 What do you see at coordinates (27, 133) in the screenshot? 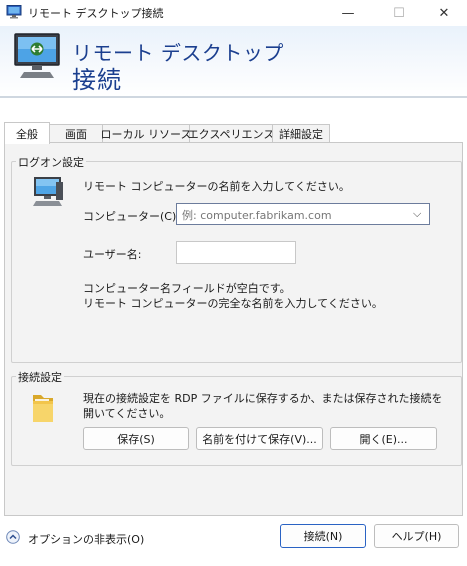
I see `tab-general: 全般` at bounding box center [27, 133].